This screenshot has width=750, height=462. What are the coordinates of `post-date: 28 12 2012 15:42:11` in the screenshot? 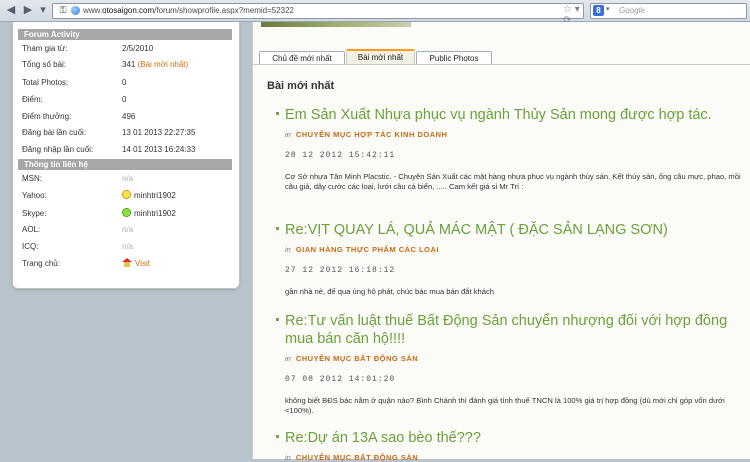 It's located at (340, 155).